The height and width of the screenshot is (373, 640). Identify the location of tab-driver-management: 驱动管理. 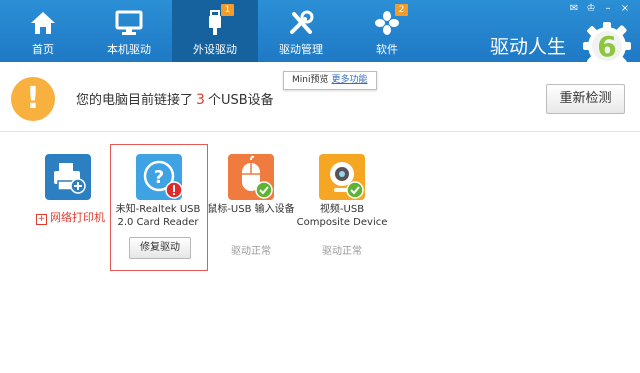
(301, 31).